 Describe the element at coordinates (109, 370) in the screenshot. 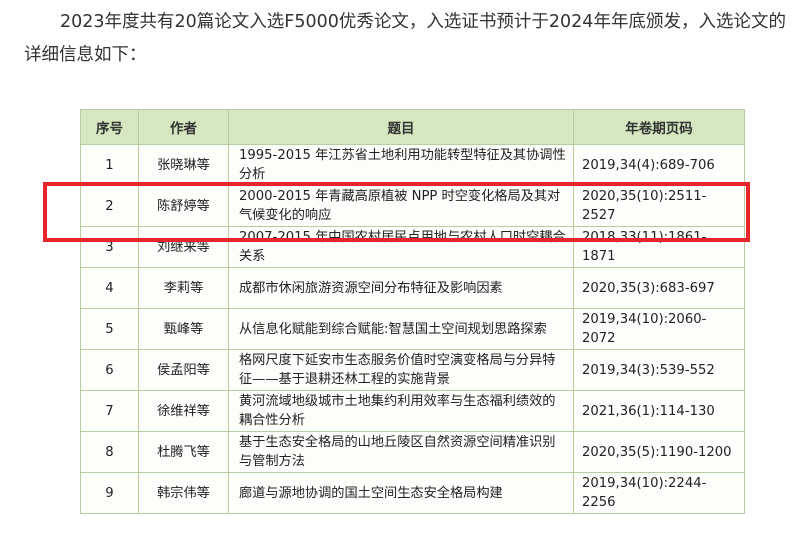

I see `row-number: 6` at that location.